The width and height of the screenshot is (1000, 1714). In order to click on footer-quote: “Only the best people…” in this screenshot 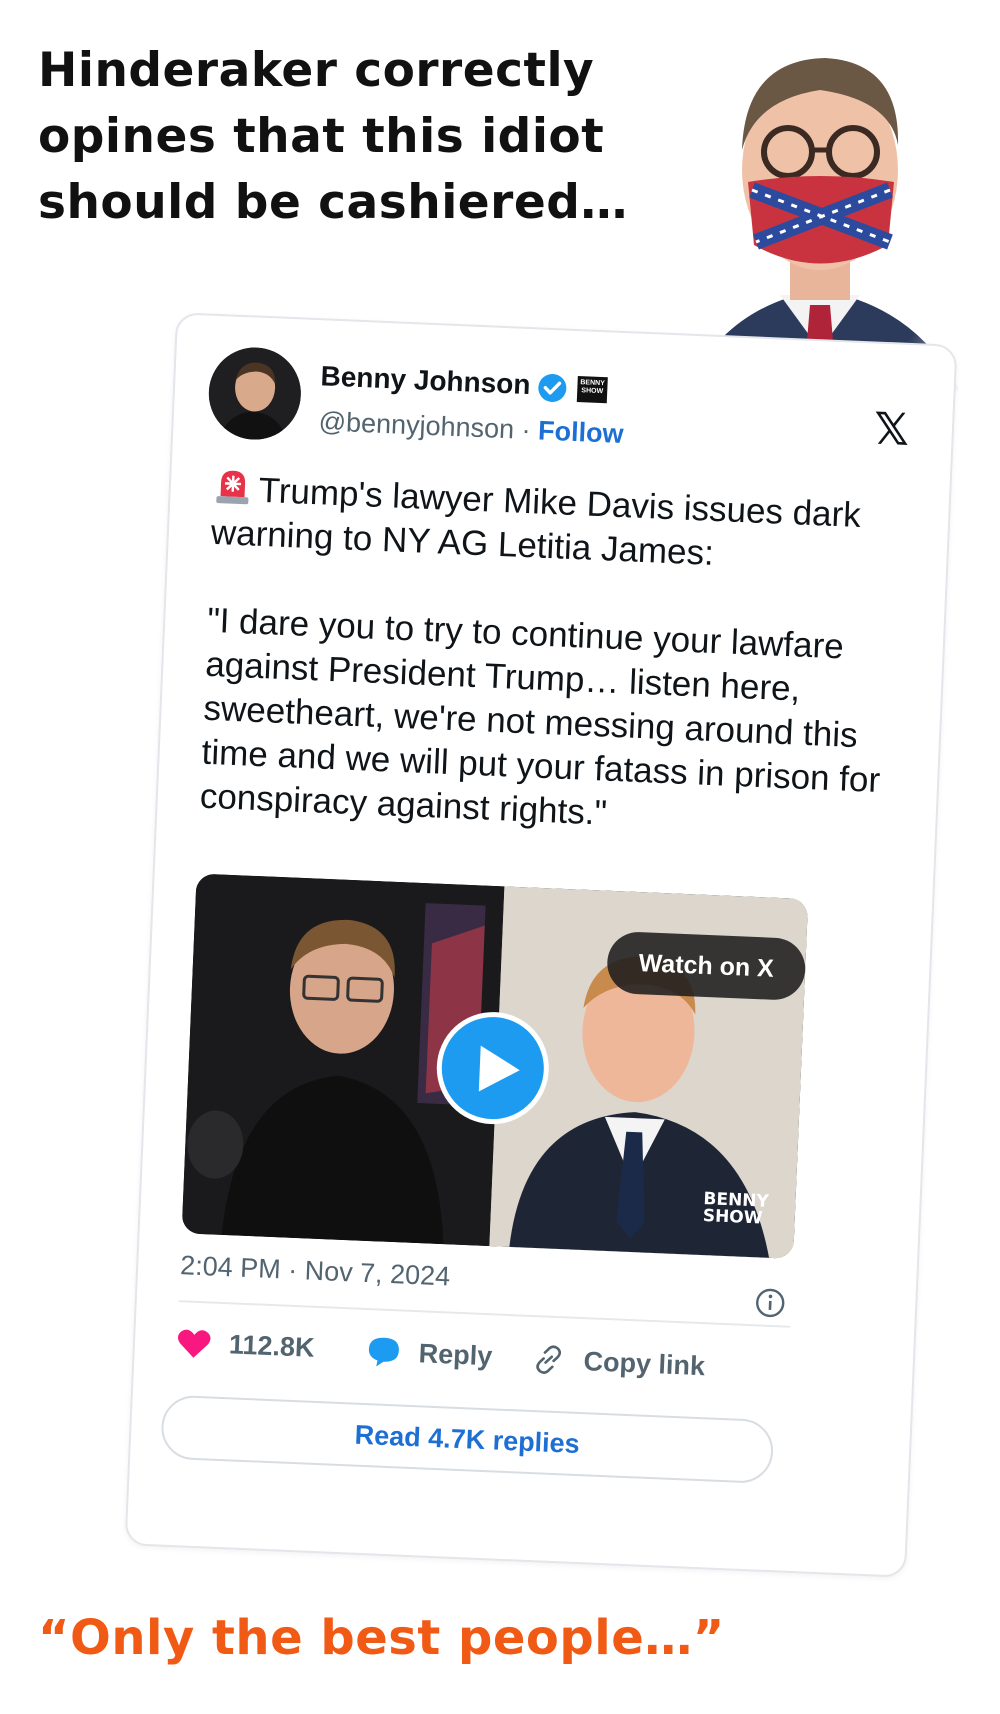, I will do `click(381, 1638)`.